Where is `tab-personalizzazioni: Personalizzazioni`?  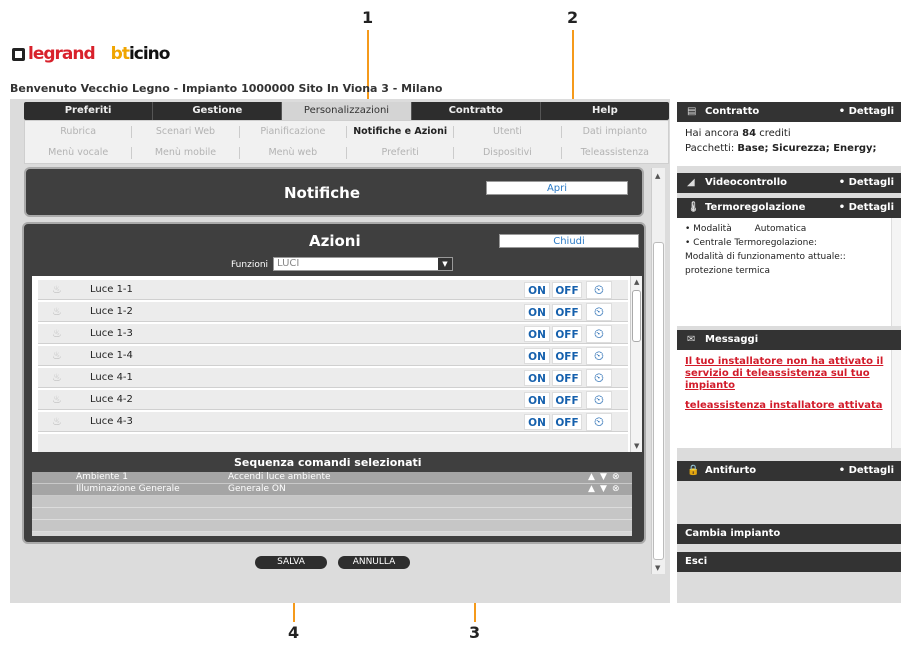 tab-personalizzazioni: Personalizzazioni is located at coordinates (347, 111).